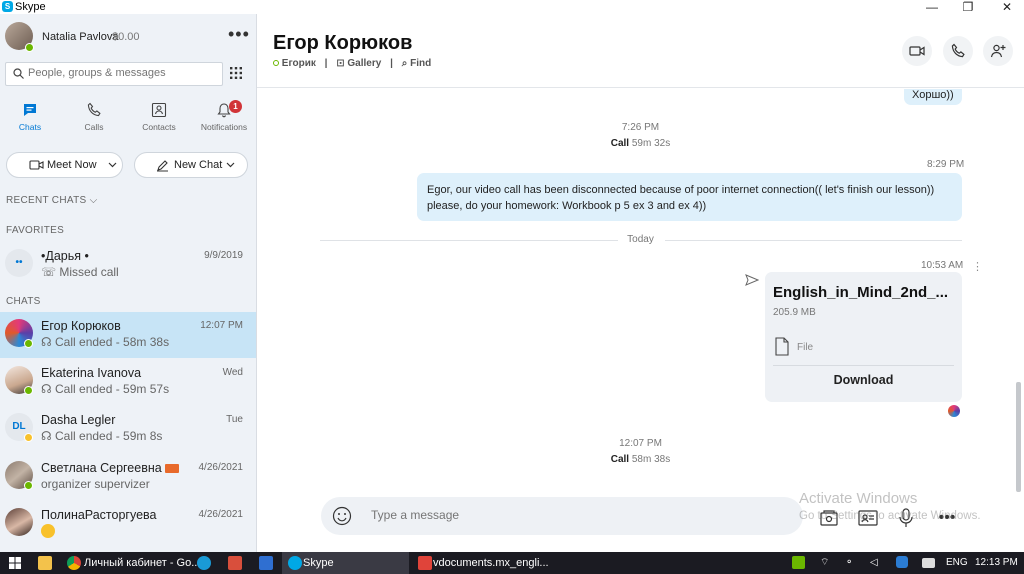 The image size is (1024, 574). Describe the element at coordinates (30, 110) in the screenshot. I see `chat-icon` at that location.